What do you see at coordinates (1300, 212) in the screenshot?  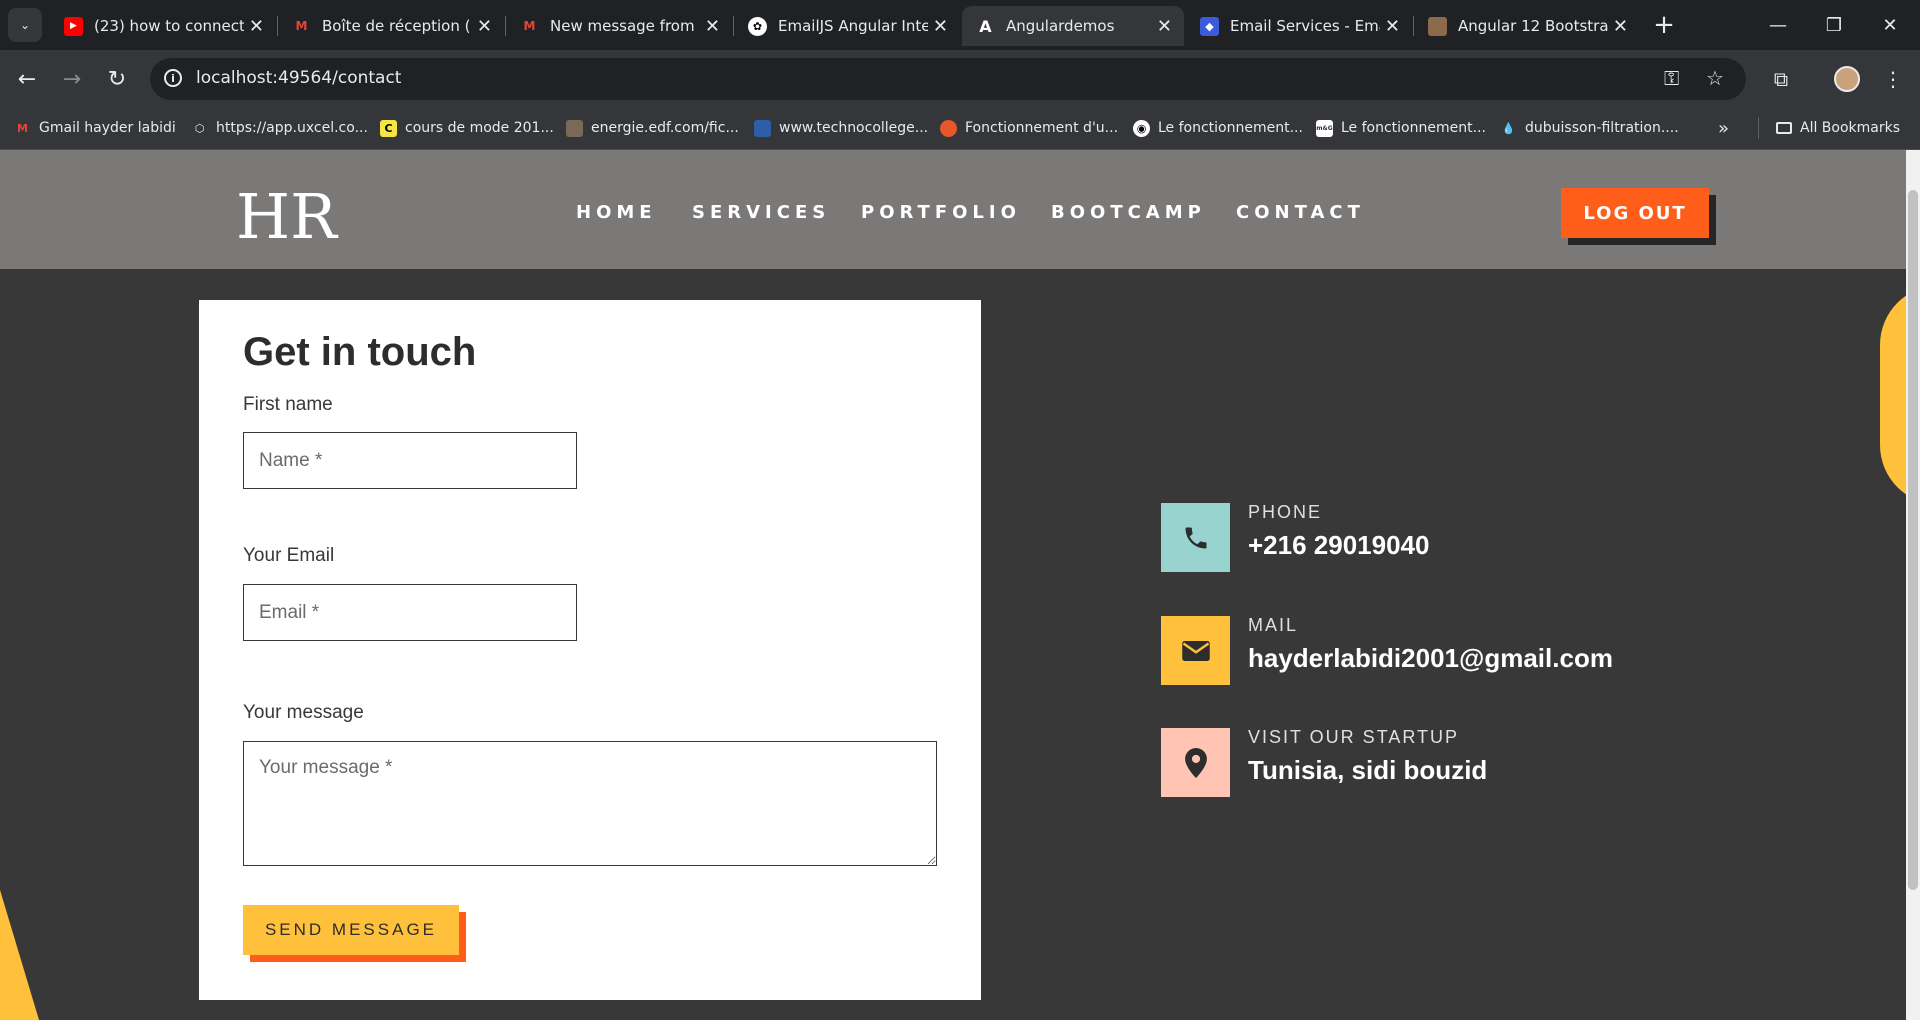 I see `nav-contact: CONTACT` at bounding box center [1300, 212].